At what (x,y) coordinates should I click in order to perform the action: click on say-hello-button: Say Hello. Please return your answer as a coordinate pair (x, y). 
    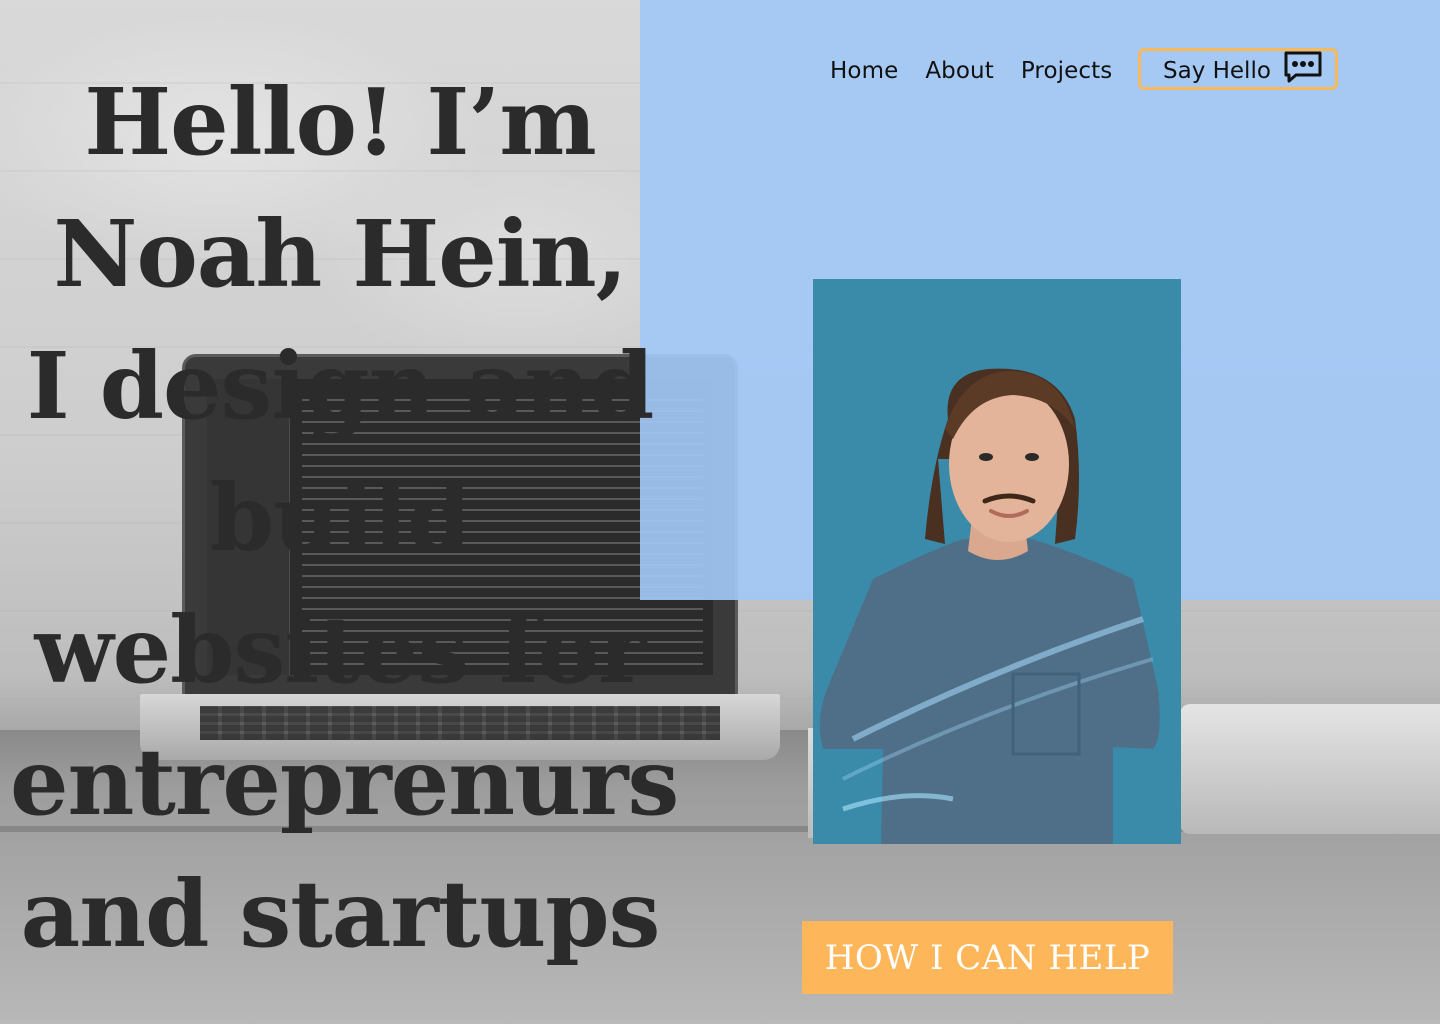
    Looking at the image, I should click on (1238, 69).